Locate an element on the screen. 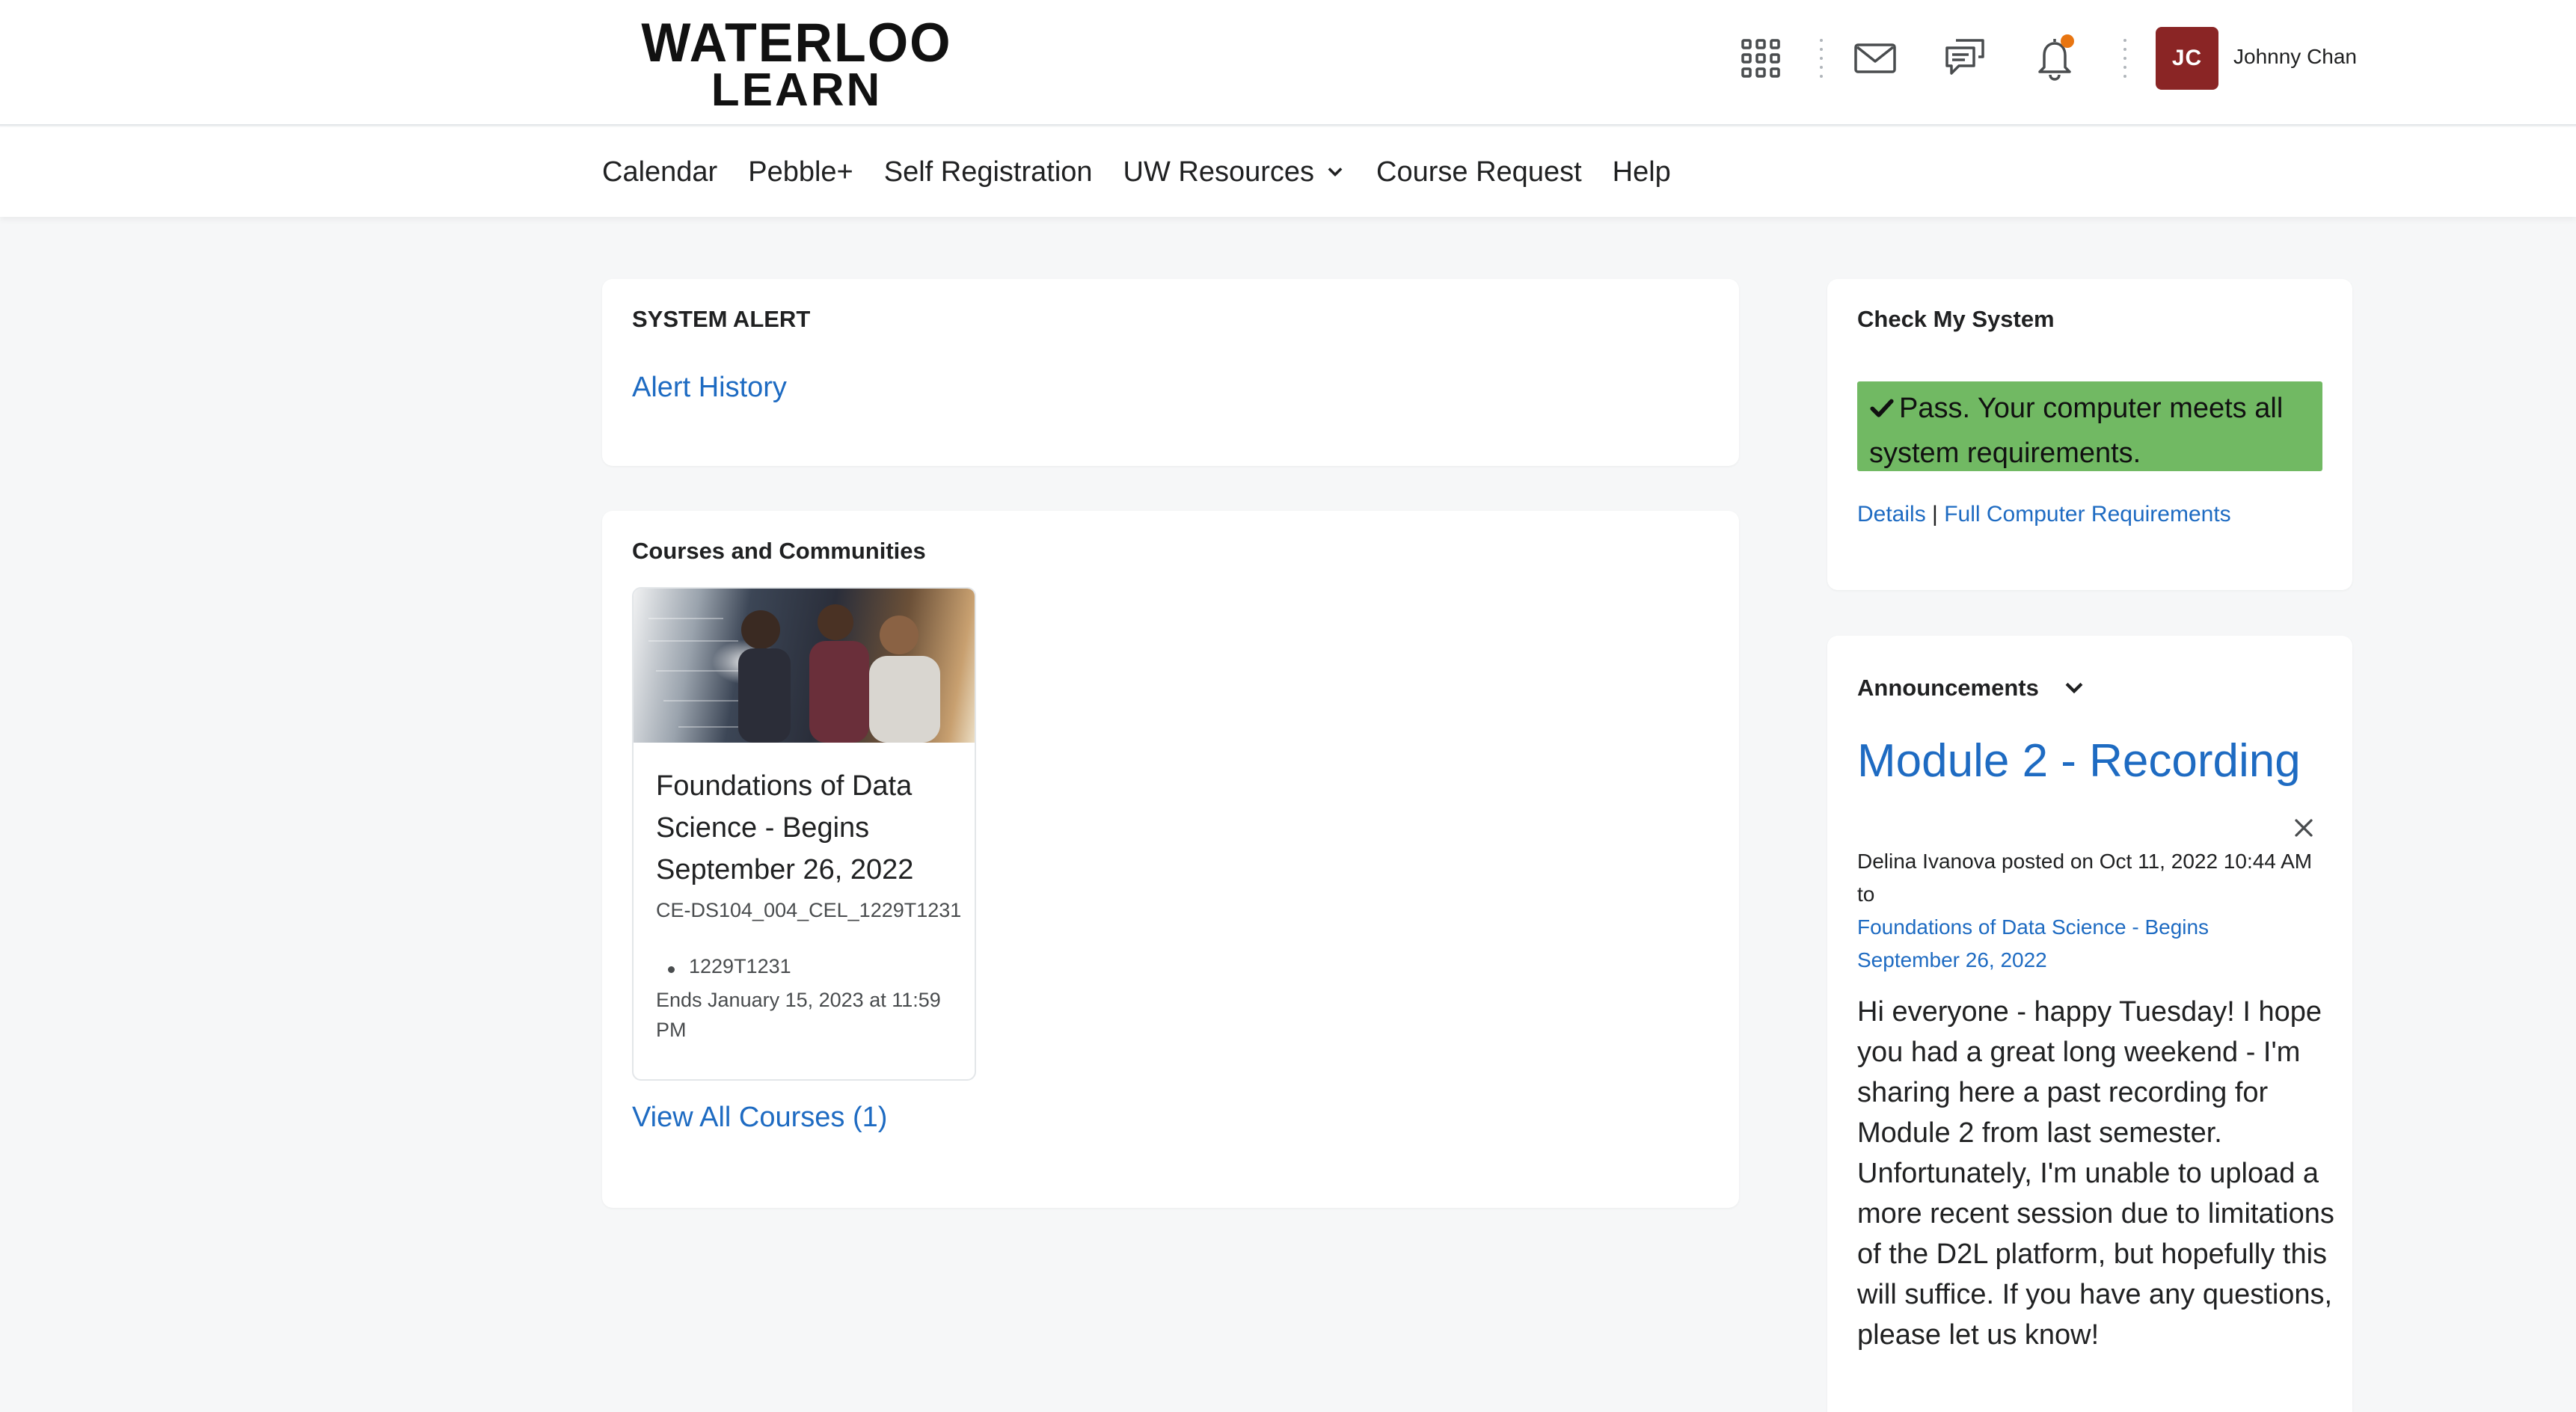  close-icon is located at coordinates (2303, 828).